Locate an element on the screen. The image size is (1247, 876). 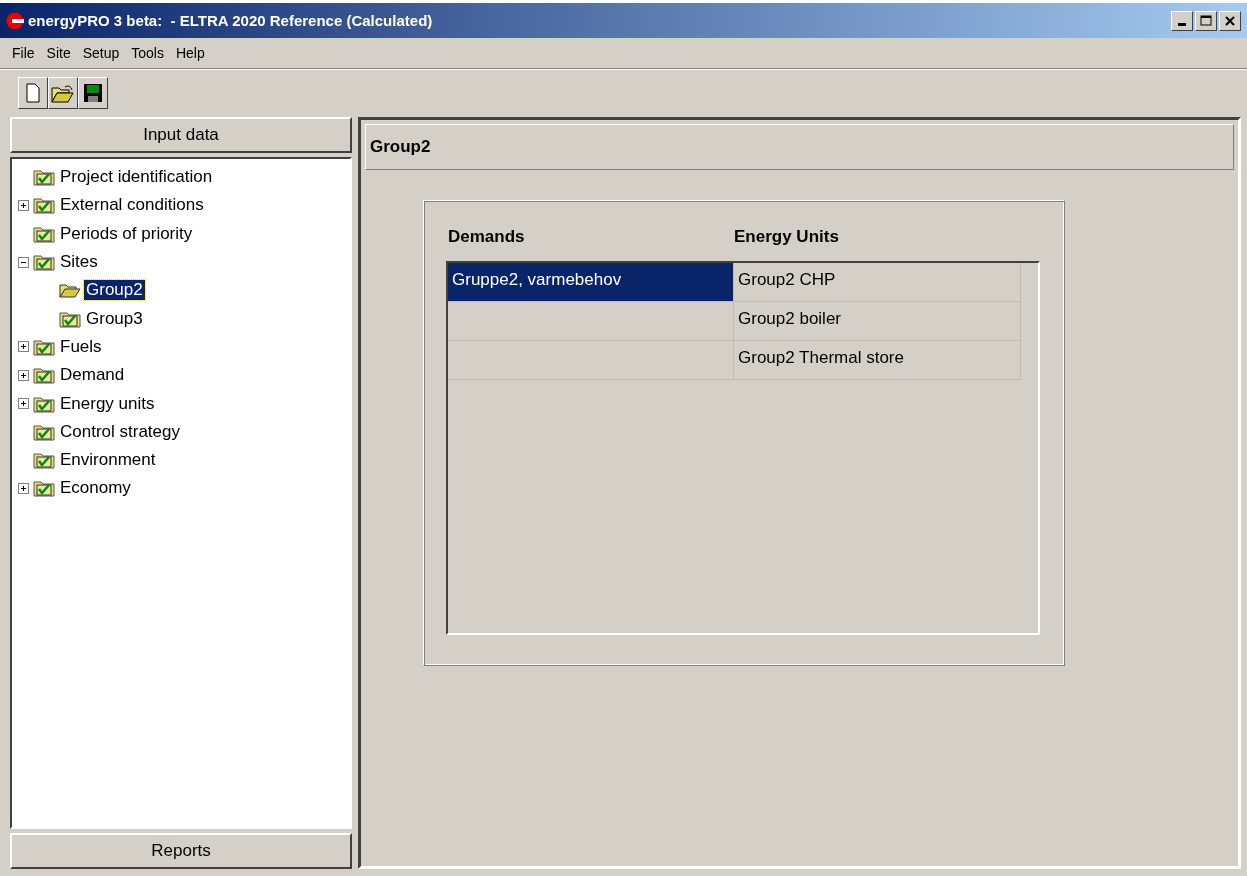
maximize-button is located at coordinates (1206, 20).